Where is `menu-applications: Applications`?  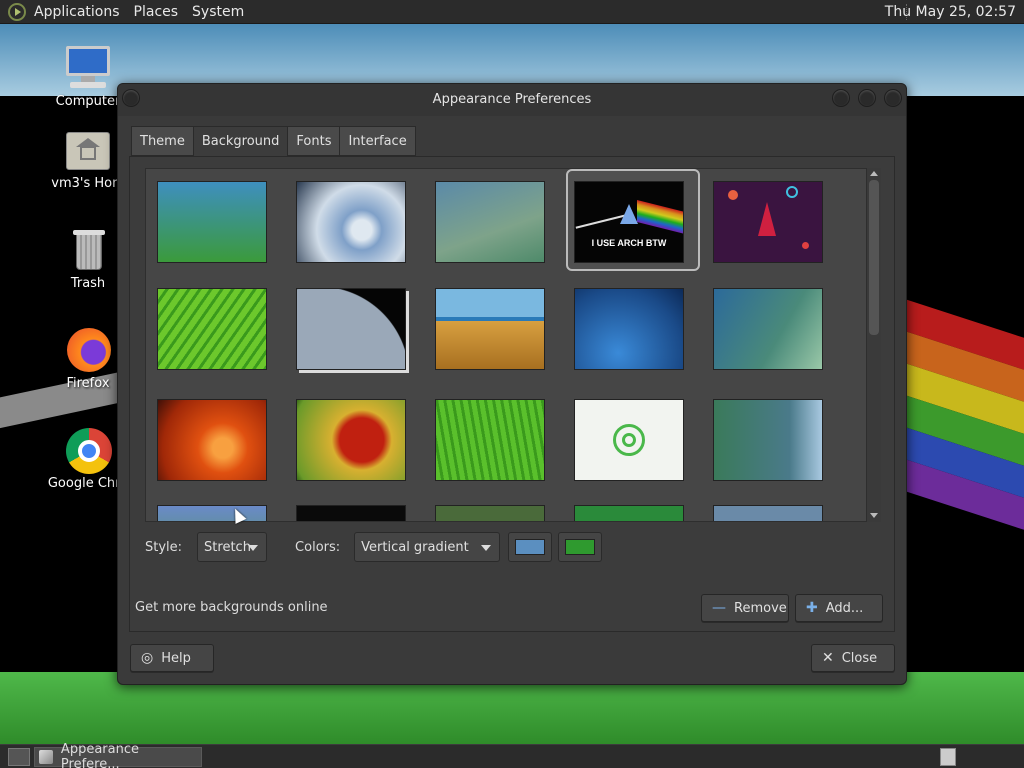
menu-applications: Applications is located at coordinates (77, 12).